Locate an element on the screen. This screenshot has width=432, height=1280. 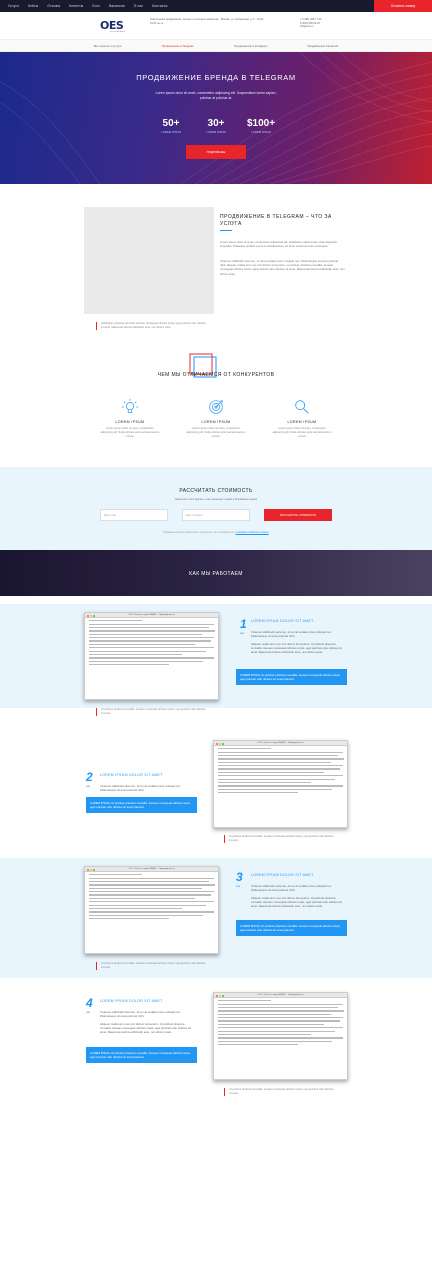
nav-link-services: Услуги is located at coordinates (13, 6).